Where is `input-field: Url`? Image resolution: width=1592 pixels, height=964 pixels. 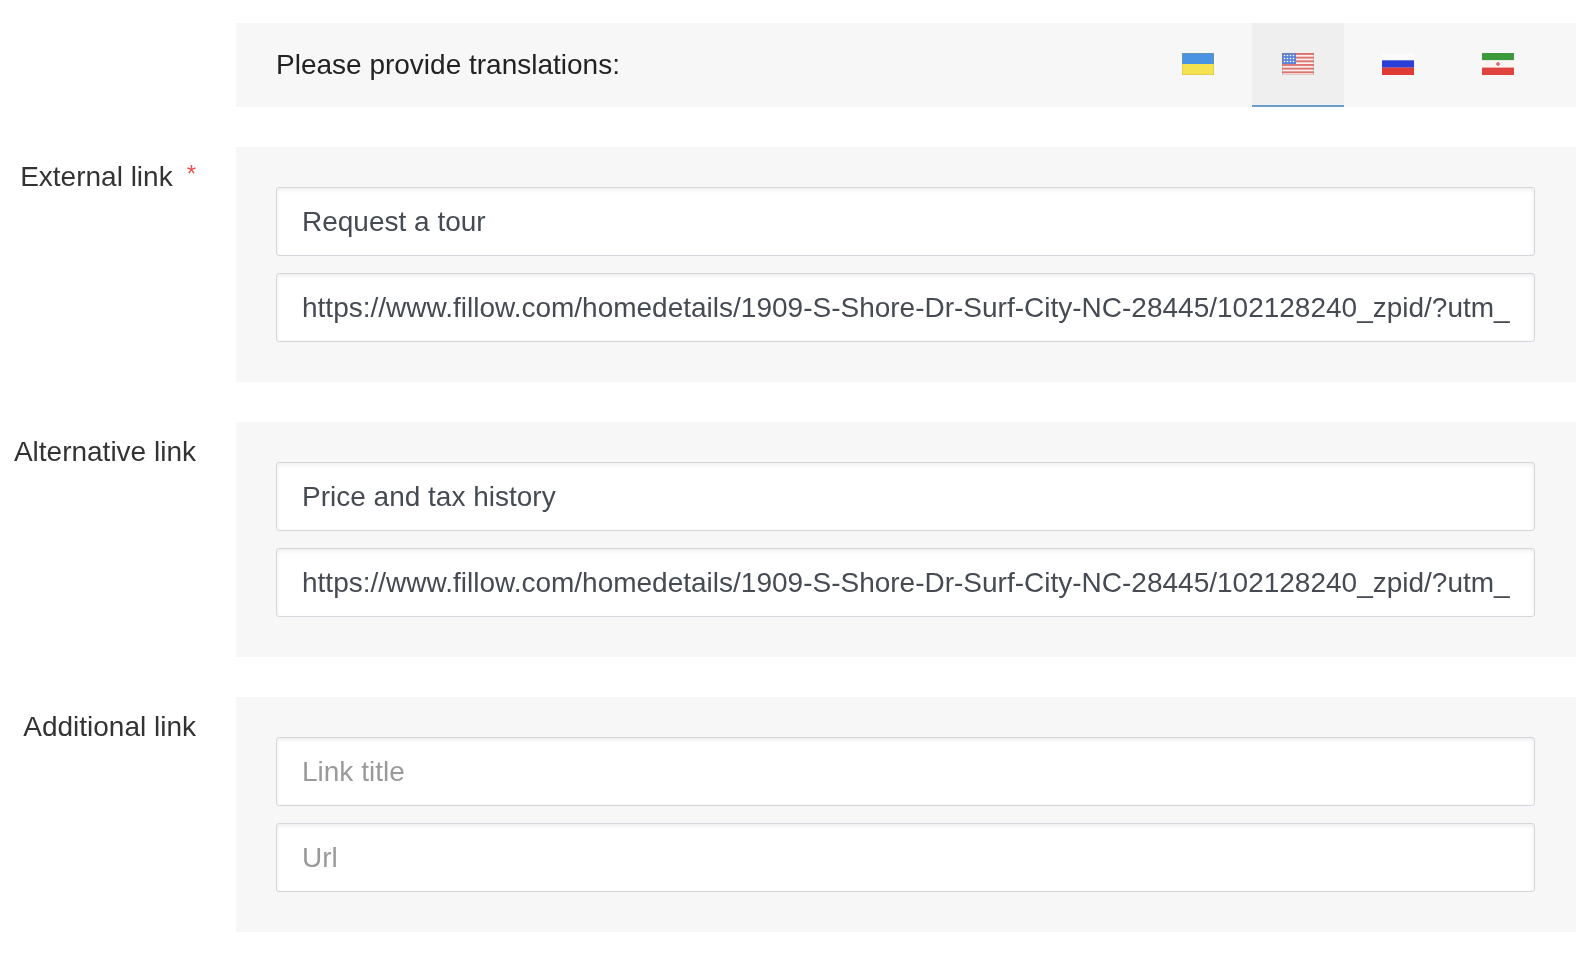
input-field: Url is located at coordinates (905, 857).